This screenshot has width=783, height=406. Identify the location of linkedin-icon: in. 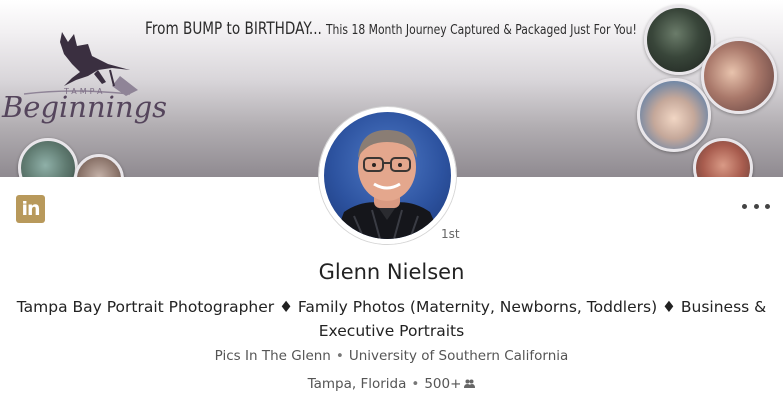
(30, 209).